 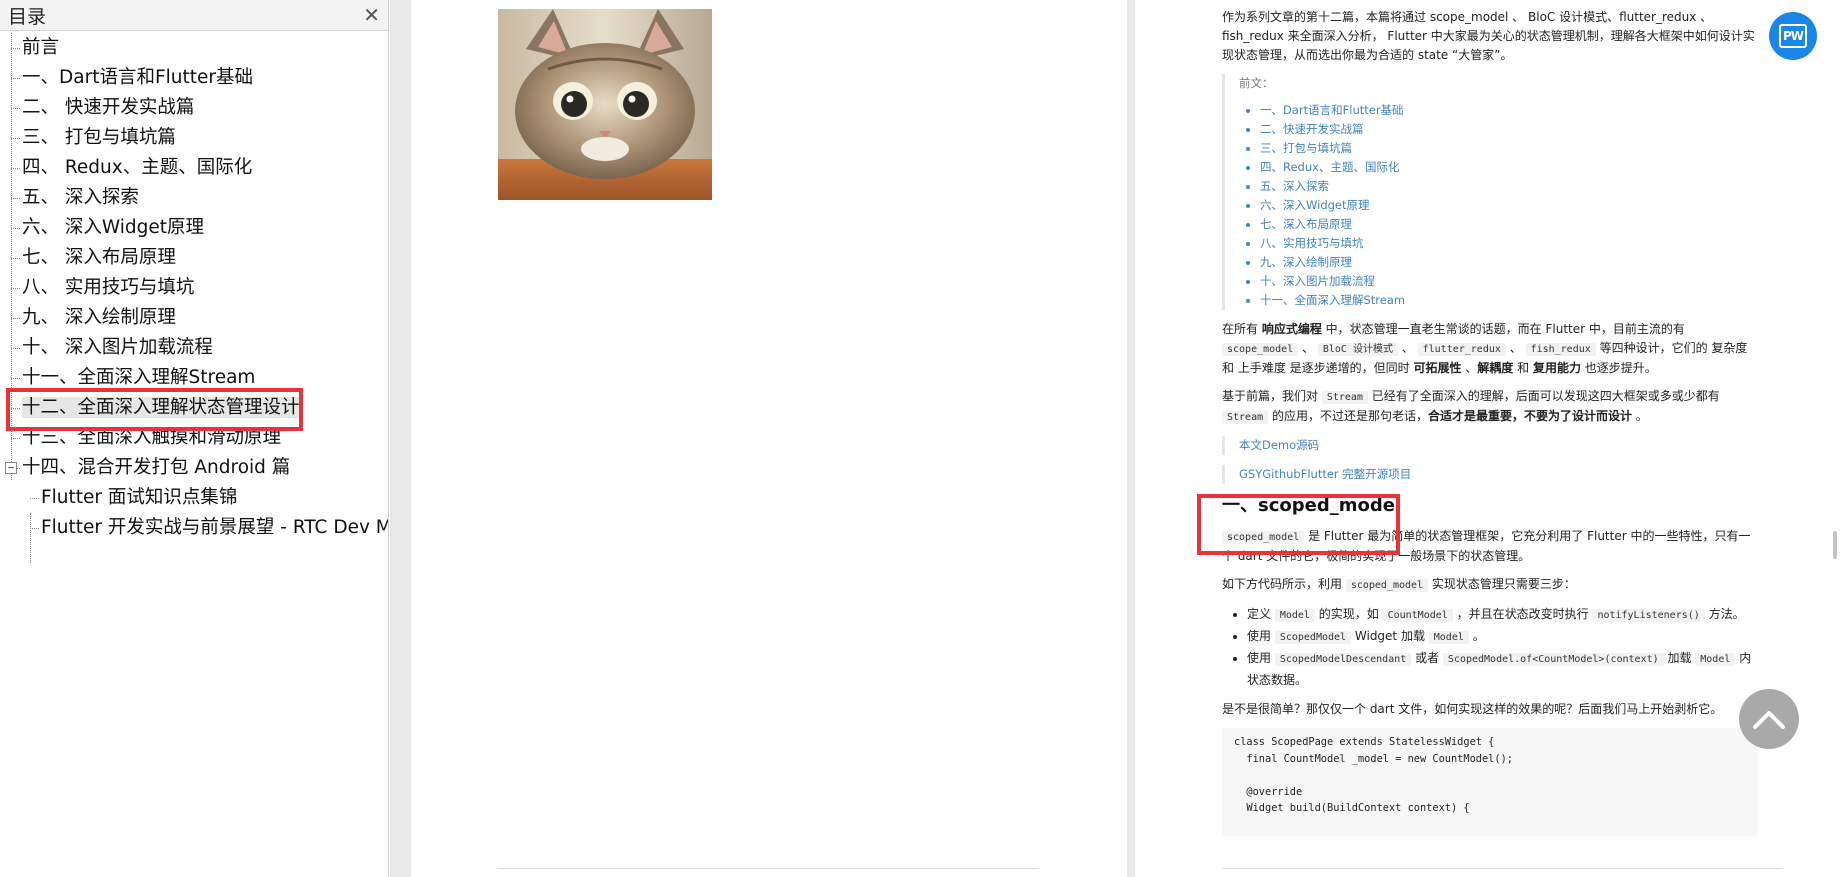 What do you see at coordinates (1306, 262) in the screenshot?
I see `link-text: 九、深入绘制原理` at bounding box center [1306, 262].